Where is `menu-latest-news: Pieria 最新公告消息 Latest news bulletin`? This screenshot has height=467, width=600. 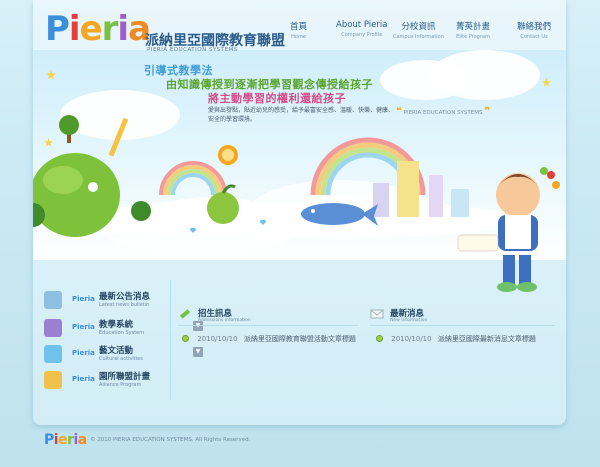 menu-latest-news: Pieria 最新公告消息 Latest news bulletin is located at coordinates (104, 301).